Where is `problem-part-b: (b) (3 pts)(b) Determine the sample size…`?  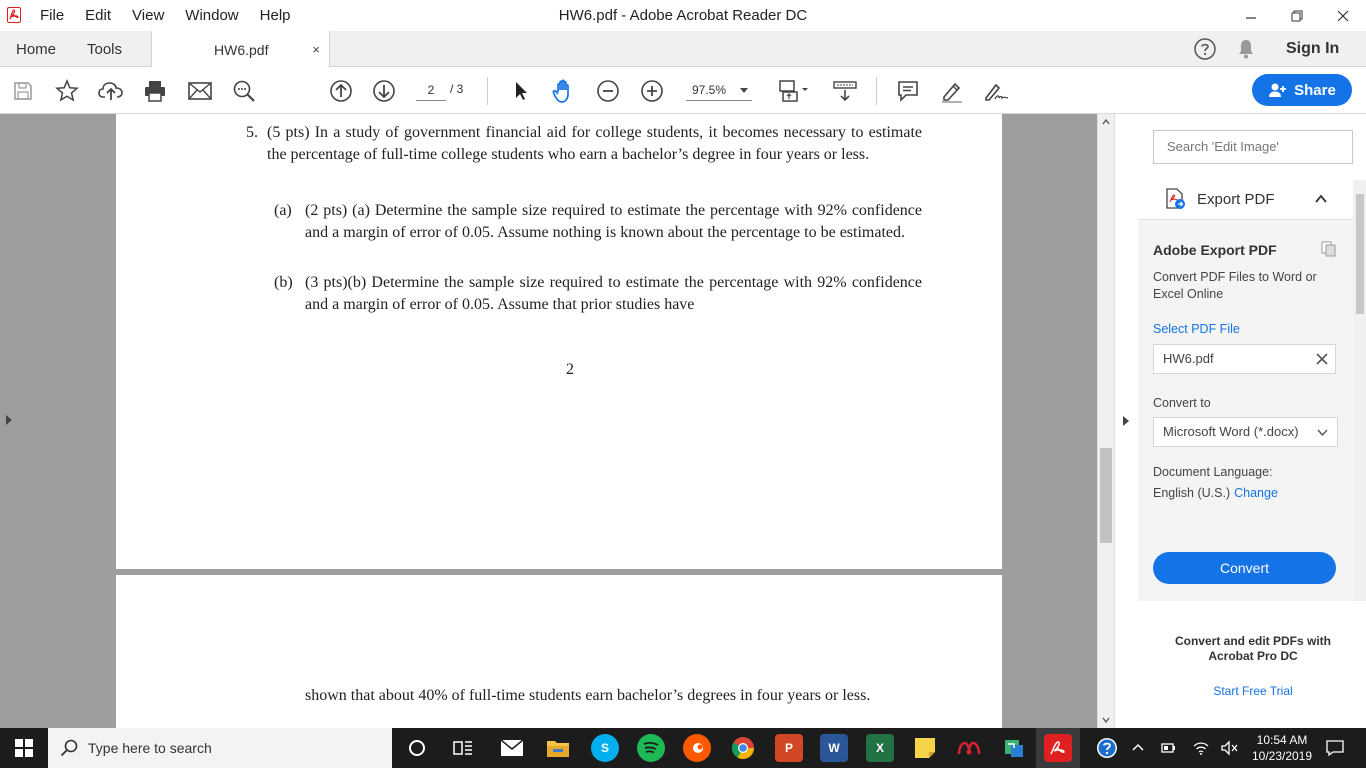
problem-part-b: (b) (3 pts)(b) Determine the sample size… is located at coordinates (598, 293).